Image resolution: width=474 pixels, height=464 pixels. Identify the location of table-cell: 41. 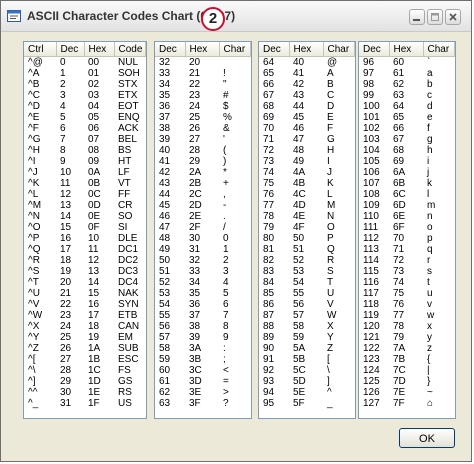
(165, 161).